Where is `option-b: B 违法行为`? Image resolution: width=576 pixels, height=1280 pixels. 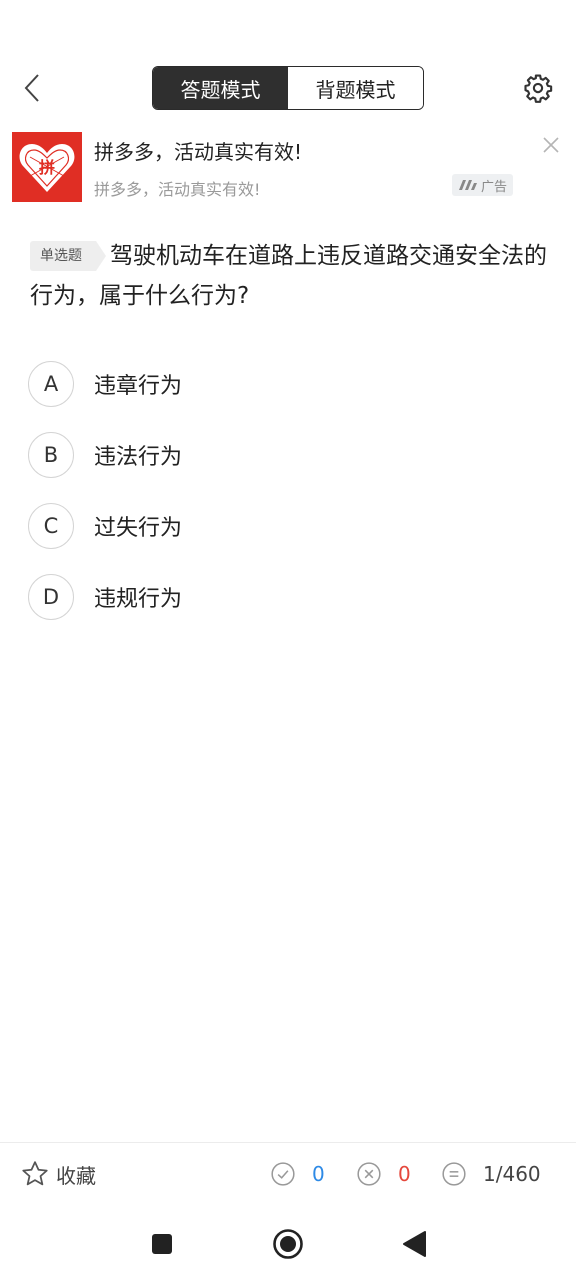 option-b: B 违法行为 is located at coordinates (288, 454).